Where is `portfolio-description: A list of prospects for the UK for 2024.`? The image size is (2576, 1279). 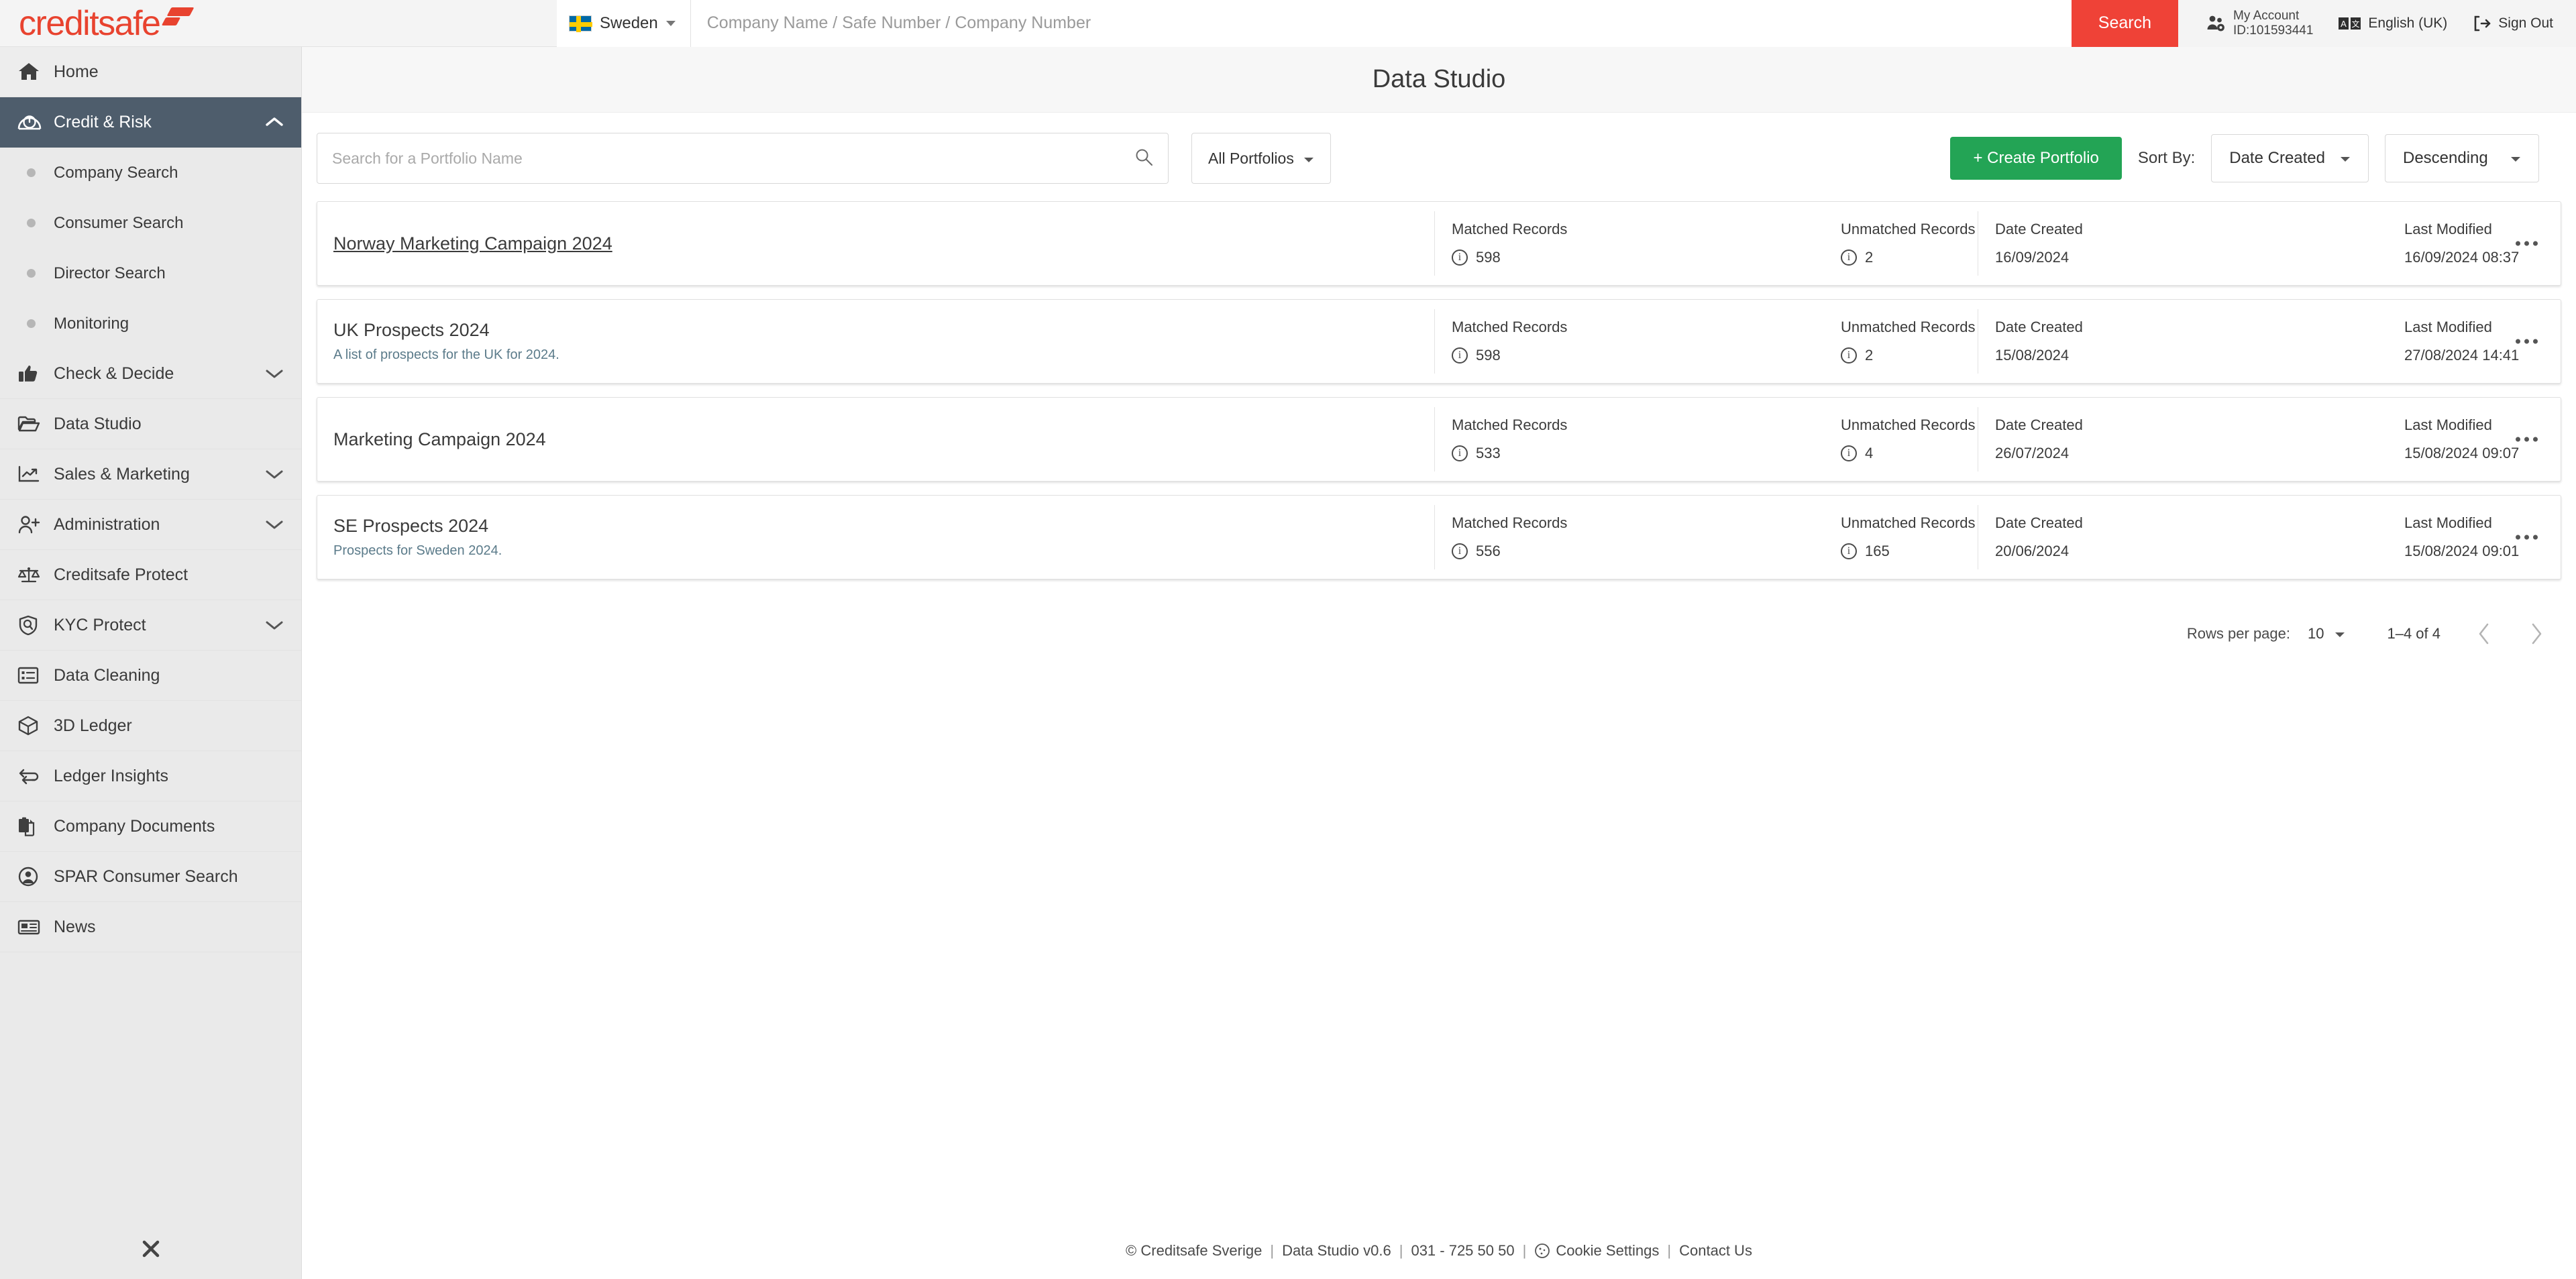 portfolio-description: A list of prospects for the UK for 2024. is located at coordinates (446, 354).